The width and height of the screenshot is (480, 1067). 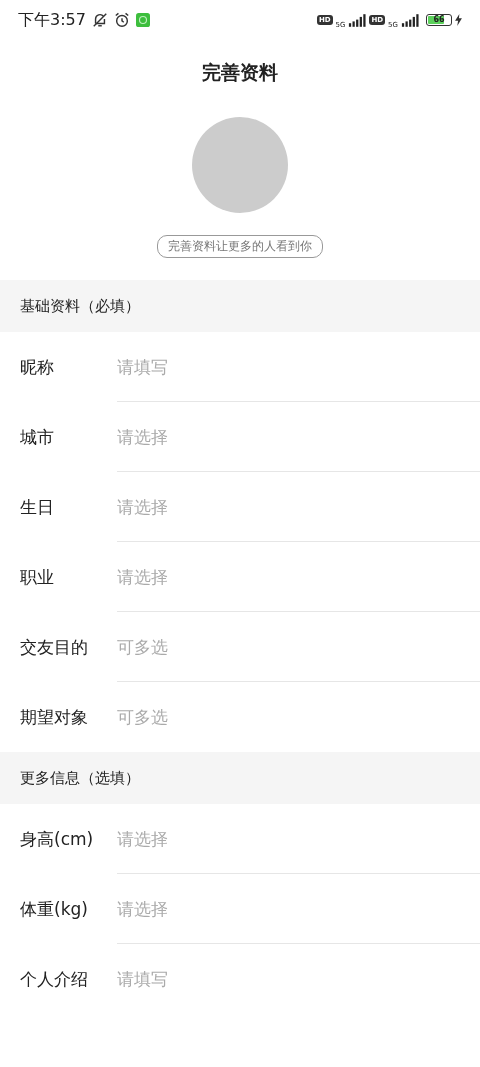 I want to click on field-label: 职业, so click(x=37, y=577).